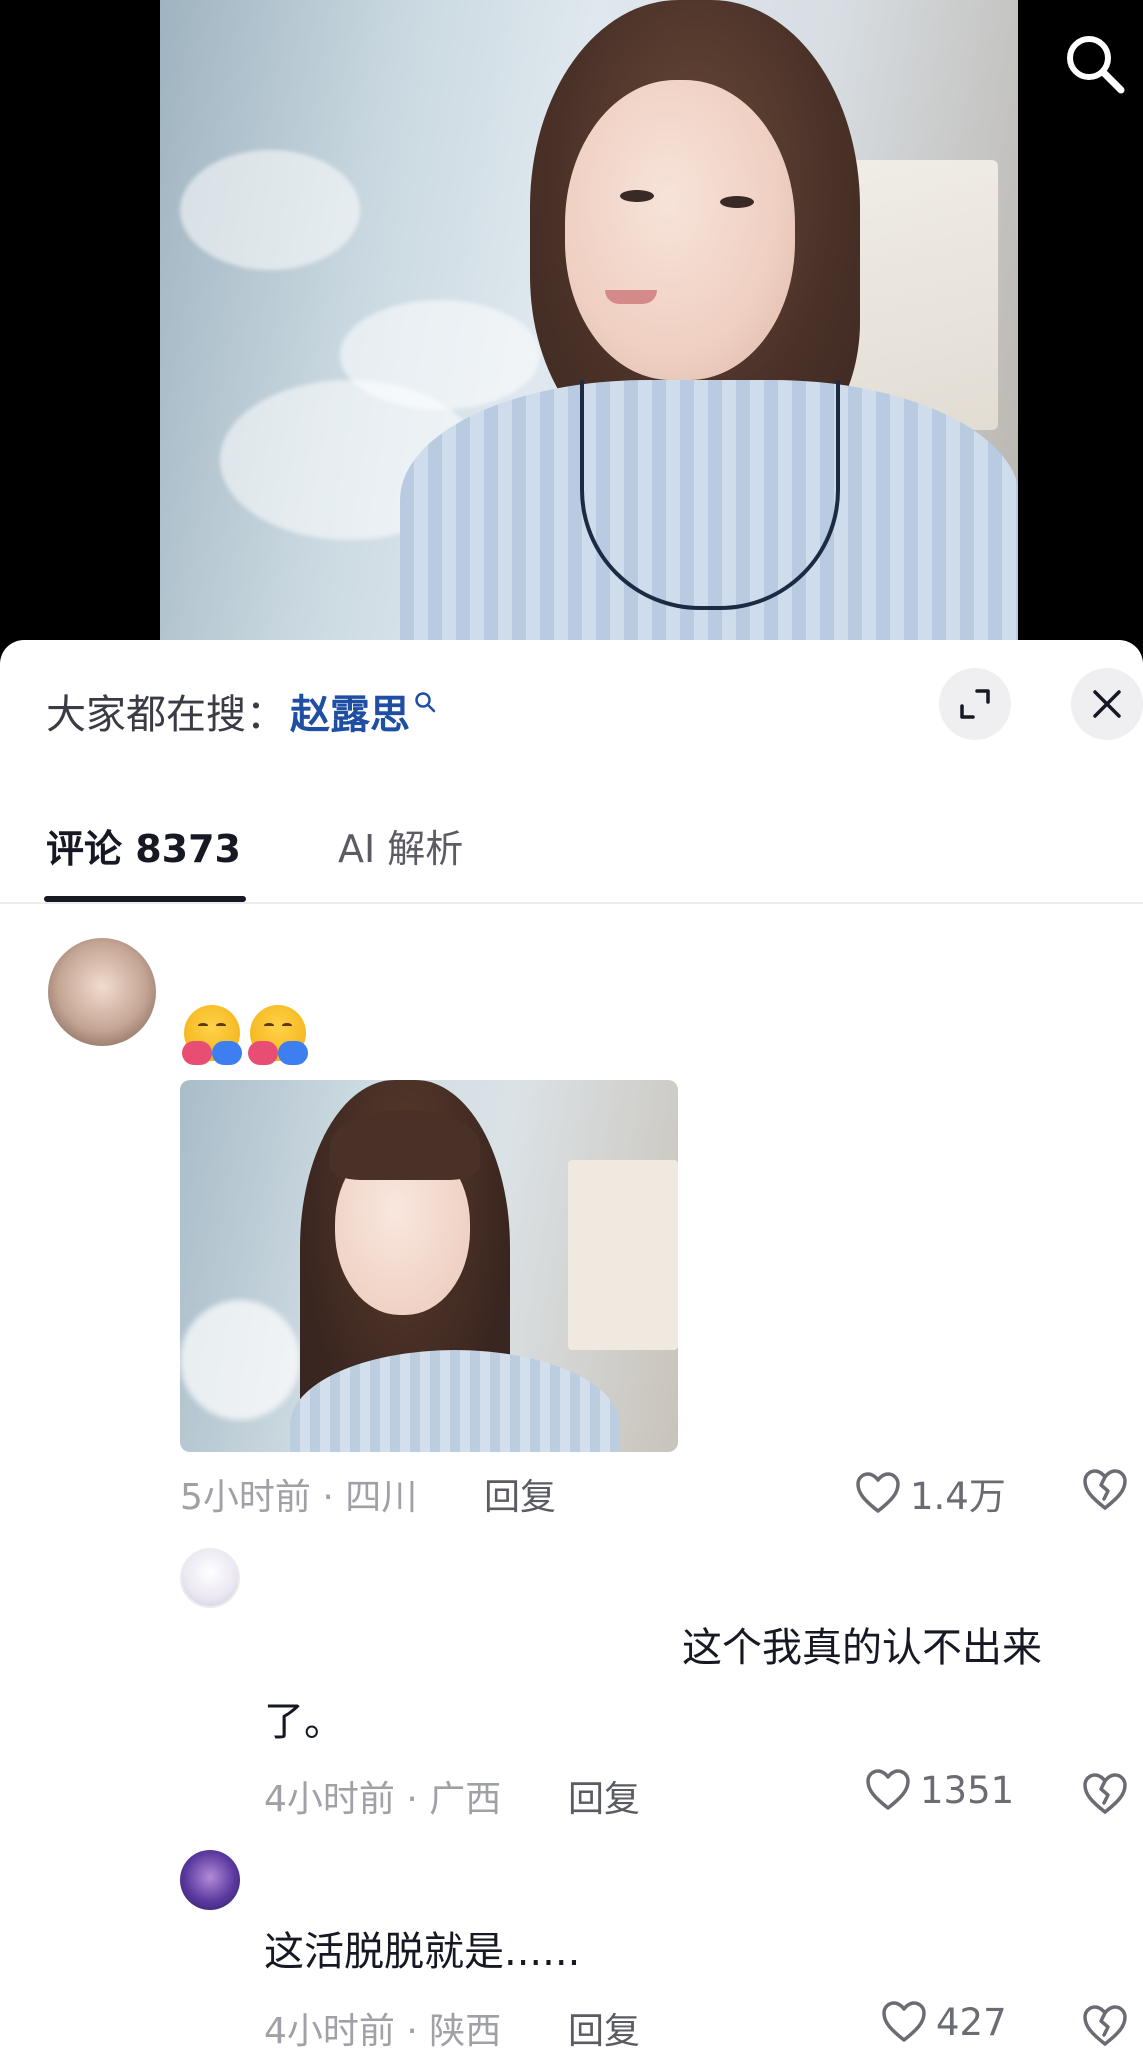  I want to click on search-icon, so click(1096, 65).